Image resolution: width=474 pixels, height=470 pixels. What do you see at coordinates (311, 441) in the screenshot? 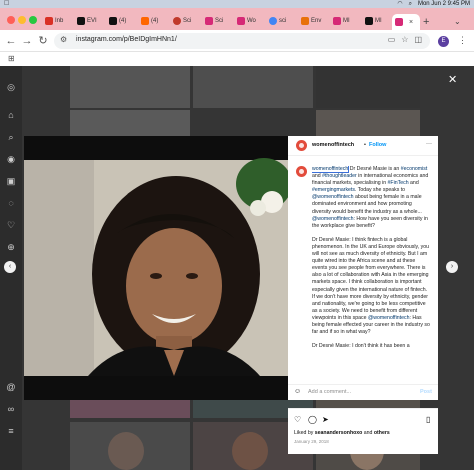
I see `post-date: January 29, 2018` at bounding box center [311, 441].